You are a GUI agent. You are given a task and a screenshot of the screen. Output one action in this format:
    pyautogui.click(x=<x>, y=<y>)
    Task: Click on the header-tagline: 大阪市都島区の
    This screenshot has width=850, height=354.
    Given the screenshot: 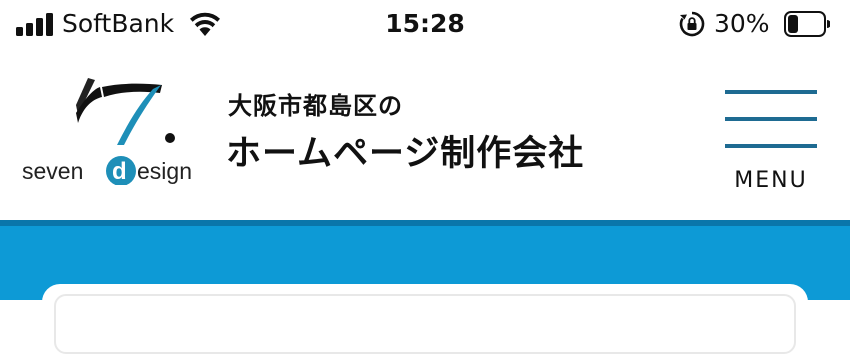 What is the action you would take?
    pyautogui.click(x=315, y=106)
    